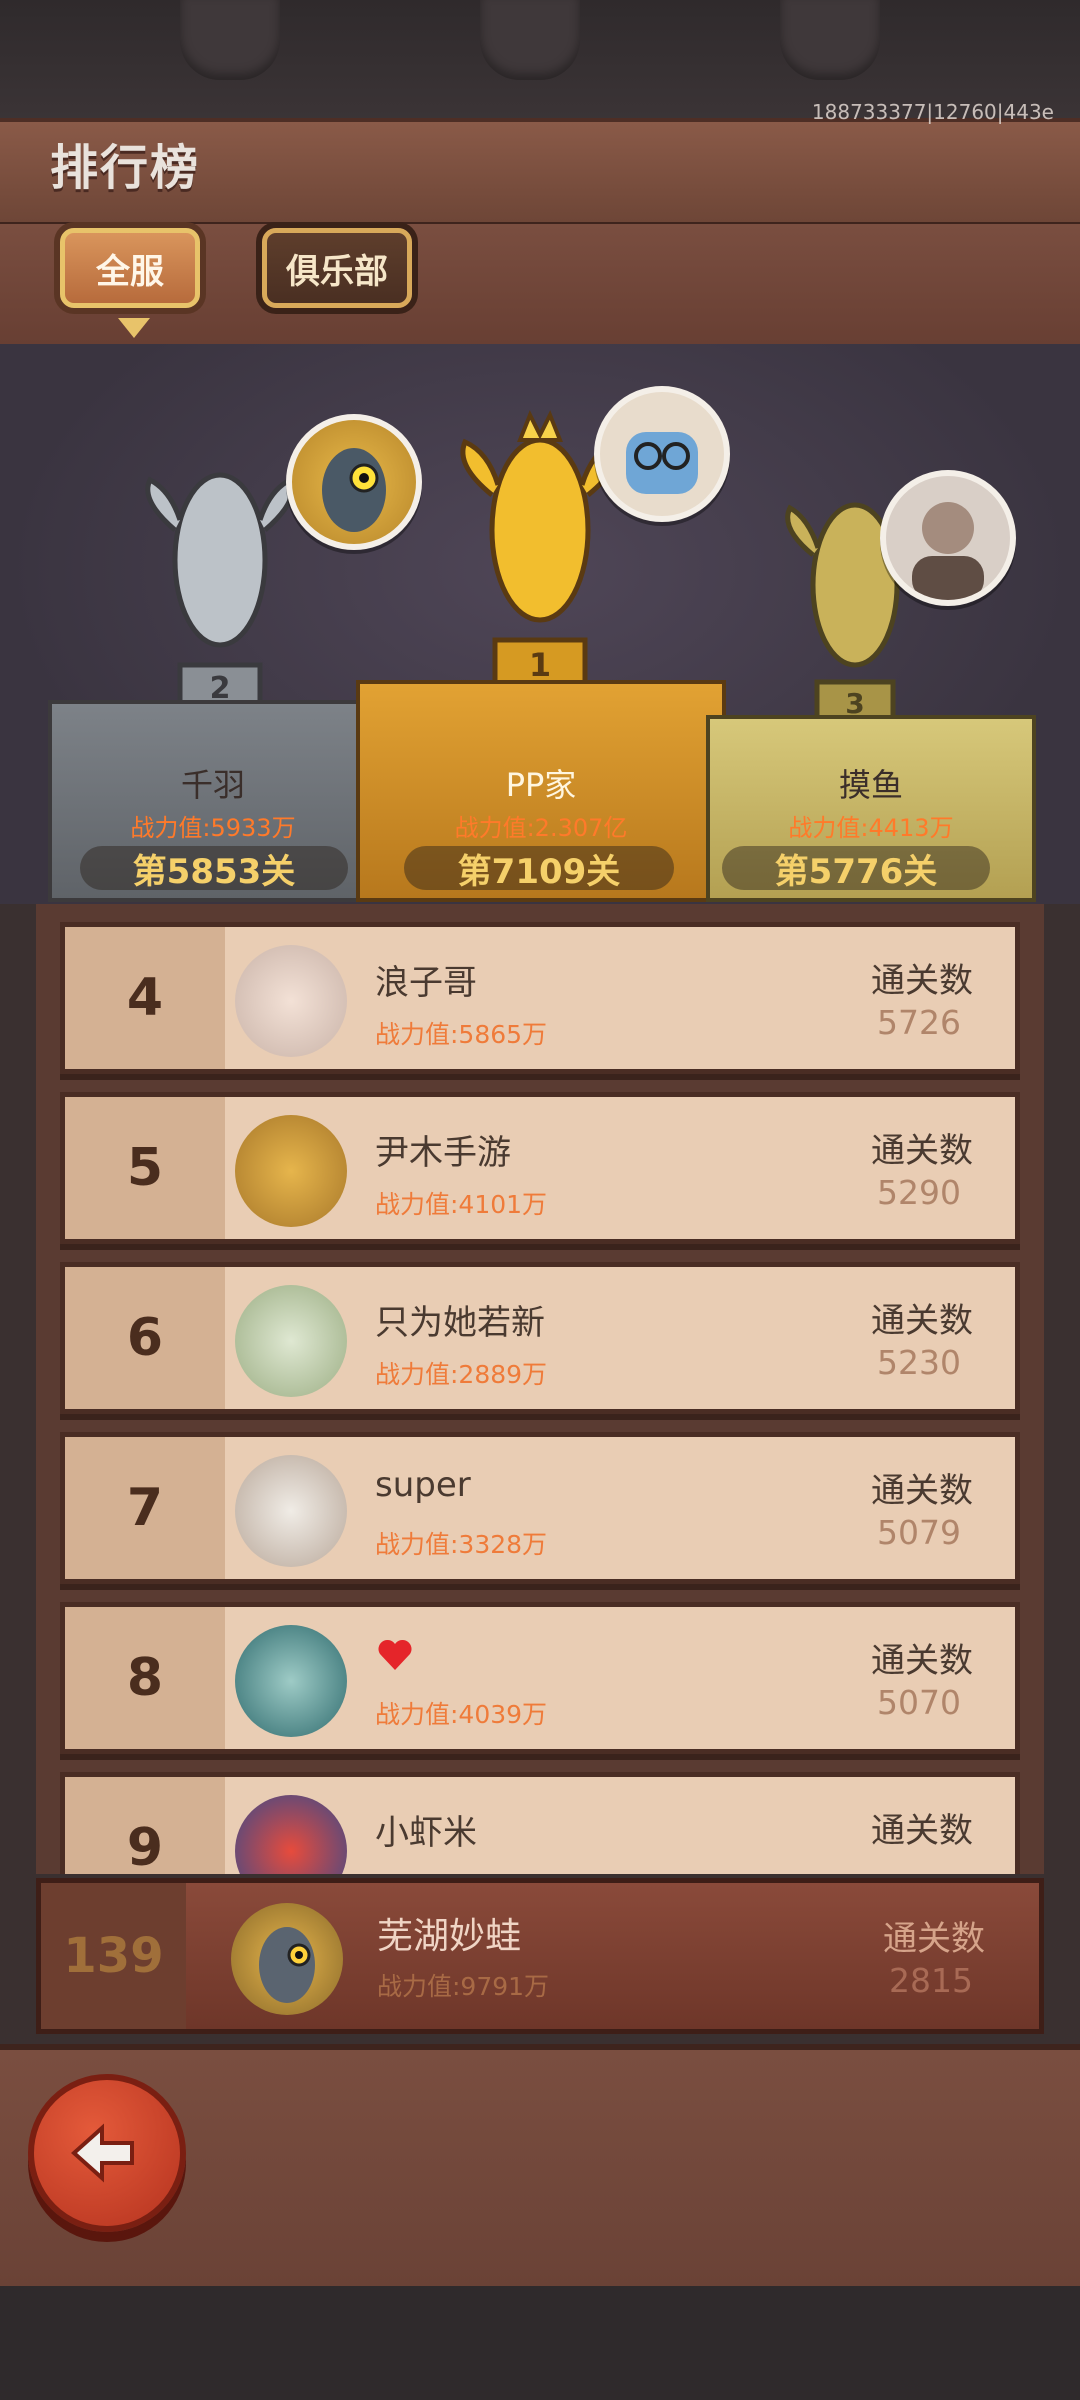 The height and width of the screenshot is (2400, 1080). I want to click on list-item: 7 super 战力值:3328万 通关数 5079, so click(540, 1508).